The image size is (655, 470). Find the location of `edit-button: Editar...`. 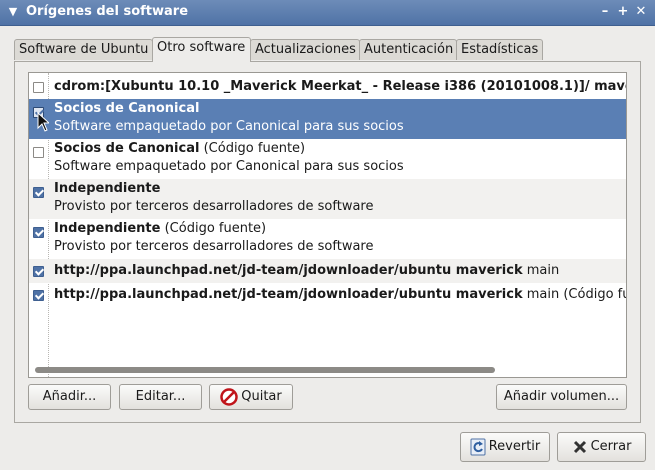

edit-button: Editar... is located at coordinates (160, 397).